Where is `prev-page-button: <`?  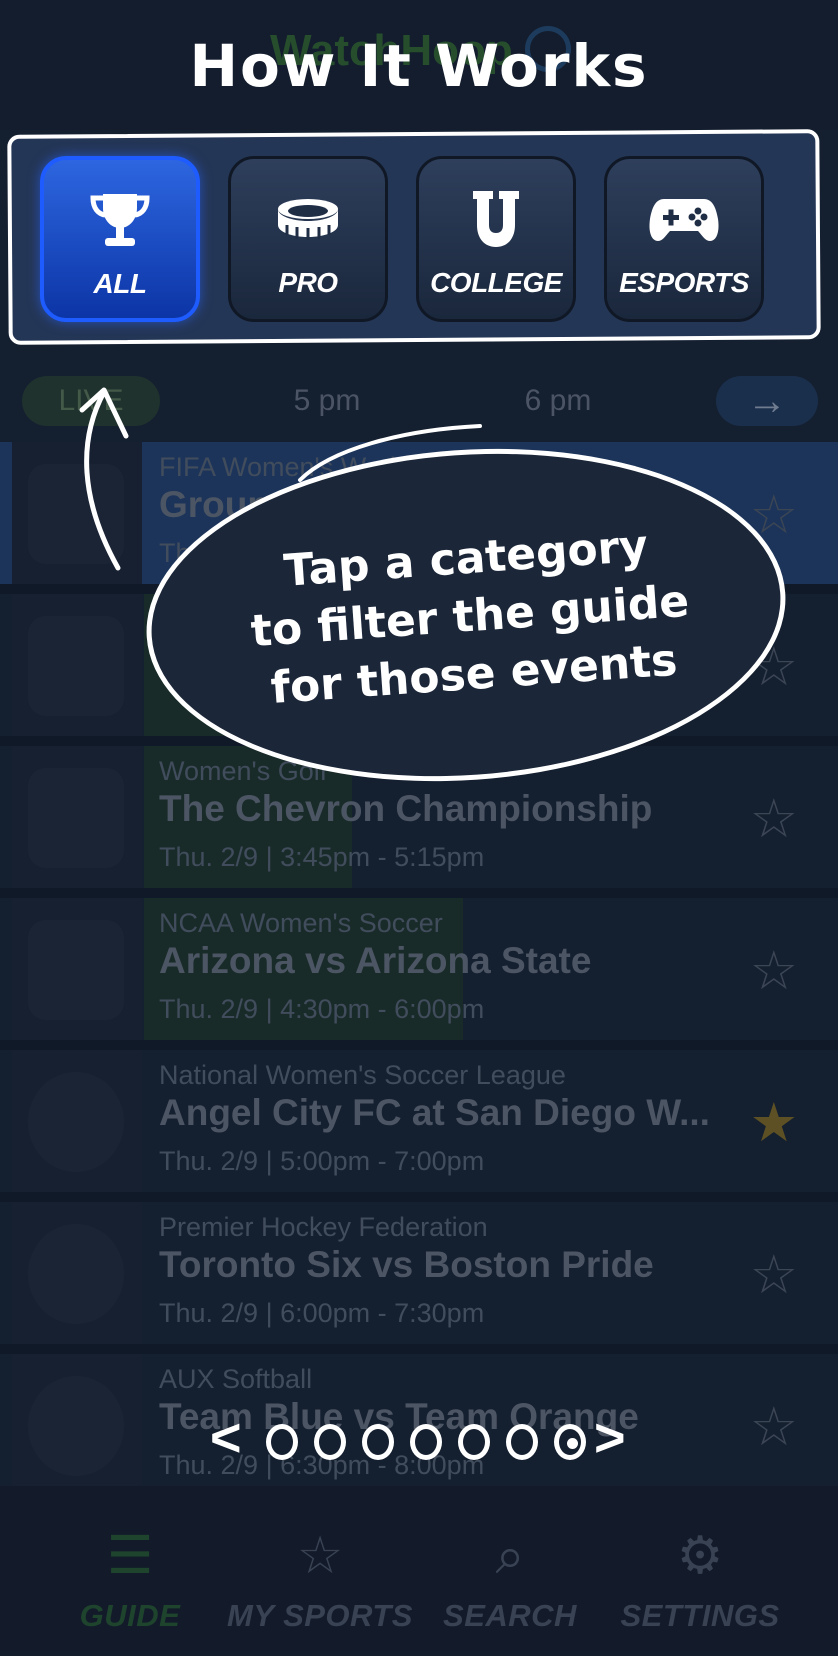 prev-page-button: < is located at coordinates (226, 1438).